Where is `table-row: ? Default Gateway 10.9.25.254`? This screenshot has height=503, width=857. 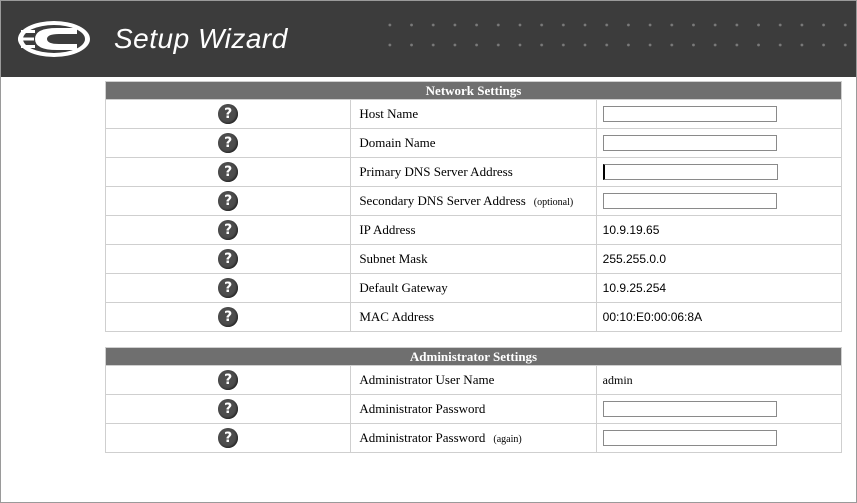
table-row: ? Default Gateway 10.9.25.254 is located at coordinates (473, 288).